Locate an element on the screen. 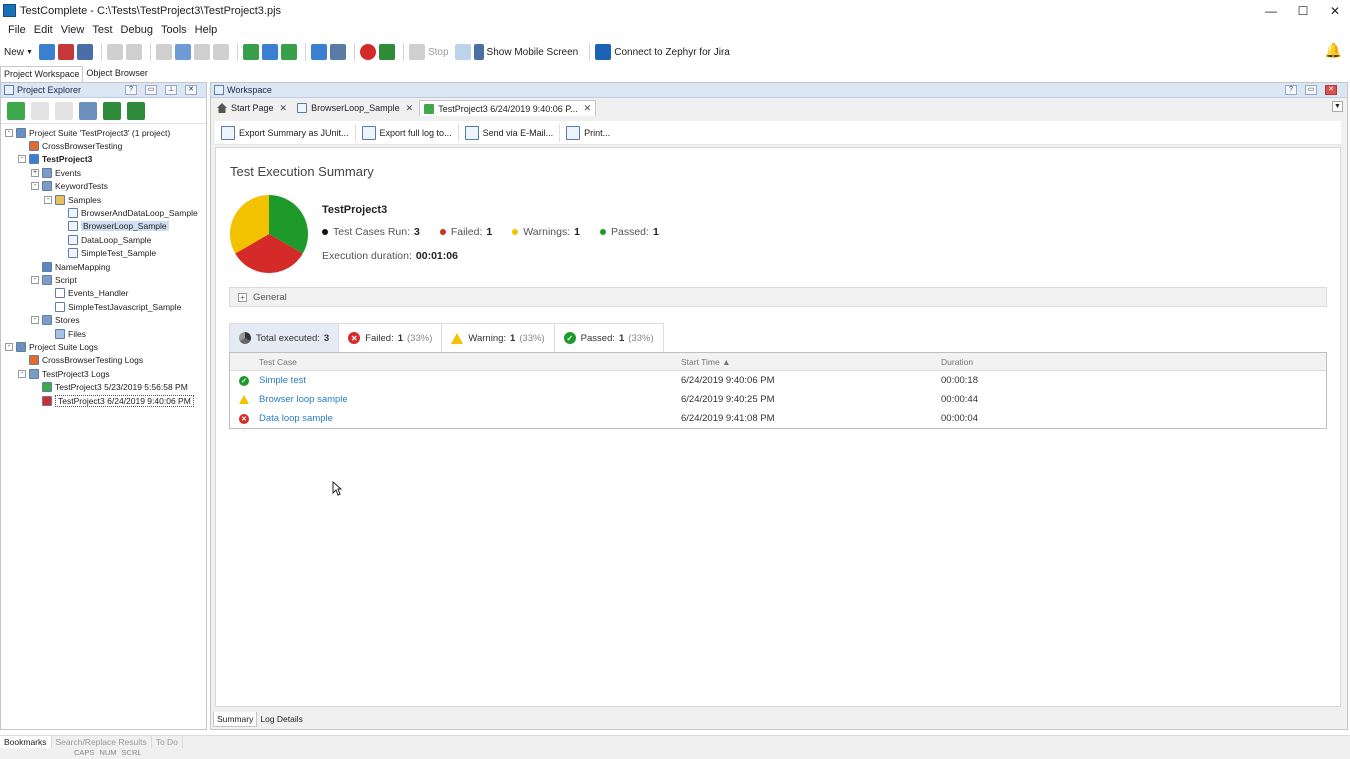 The image size is (1350, 759). add-new-item-icon is located at coordinates (16, 110).